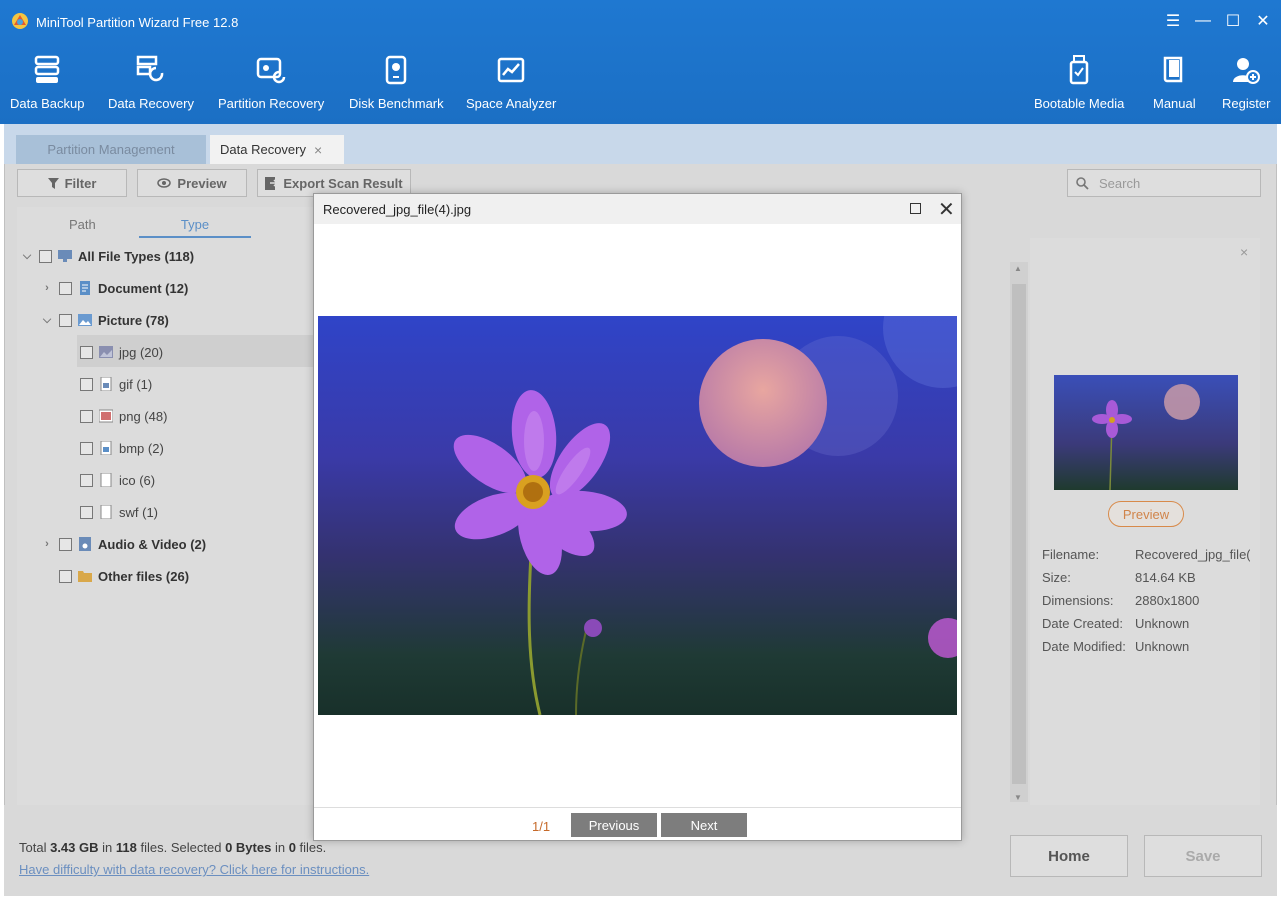 This screenshot has width=1281, height=900. Describe the element at coordinates (53, 183) in the screenshot. I see `filter-icon` at that location.